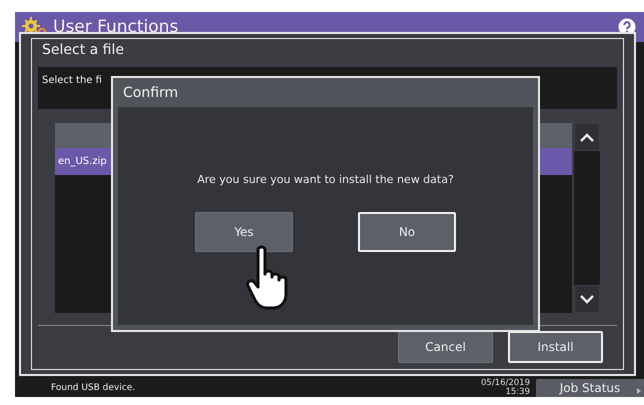 This screenshot has height=405, width=644. I want to click on dialog-title: Select a file, so click(83, 50).